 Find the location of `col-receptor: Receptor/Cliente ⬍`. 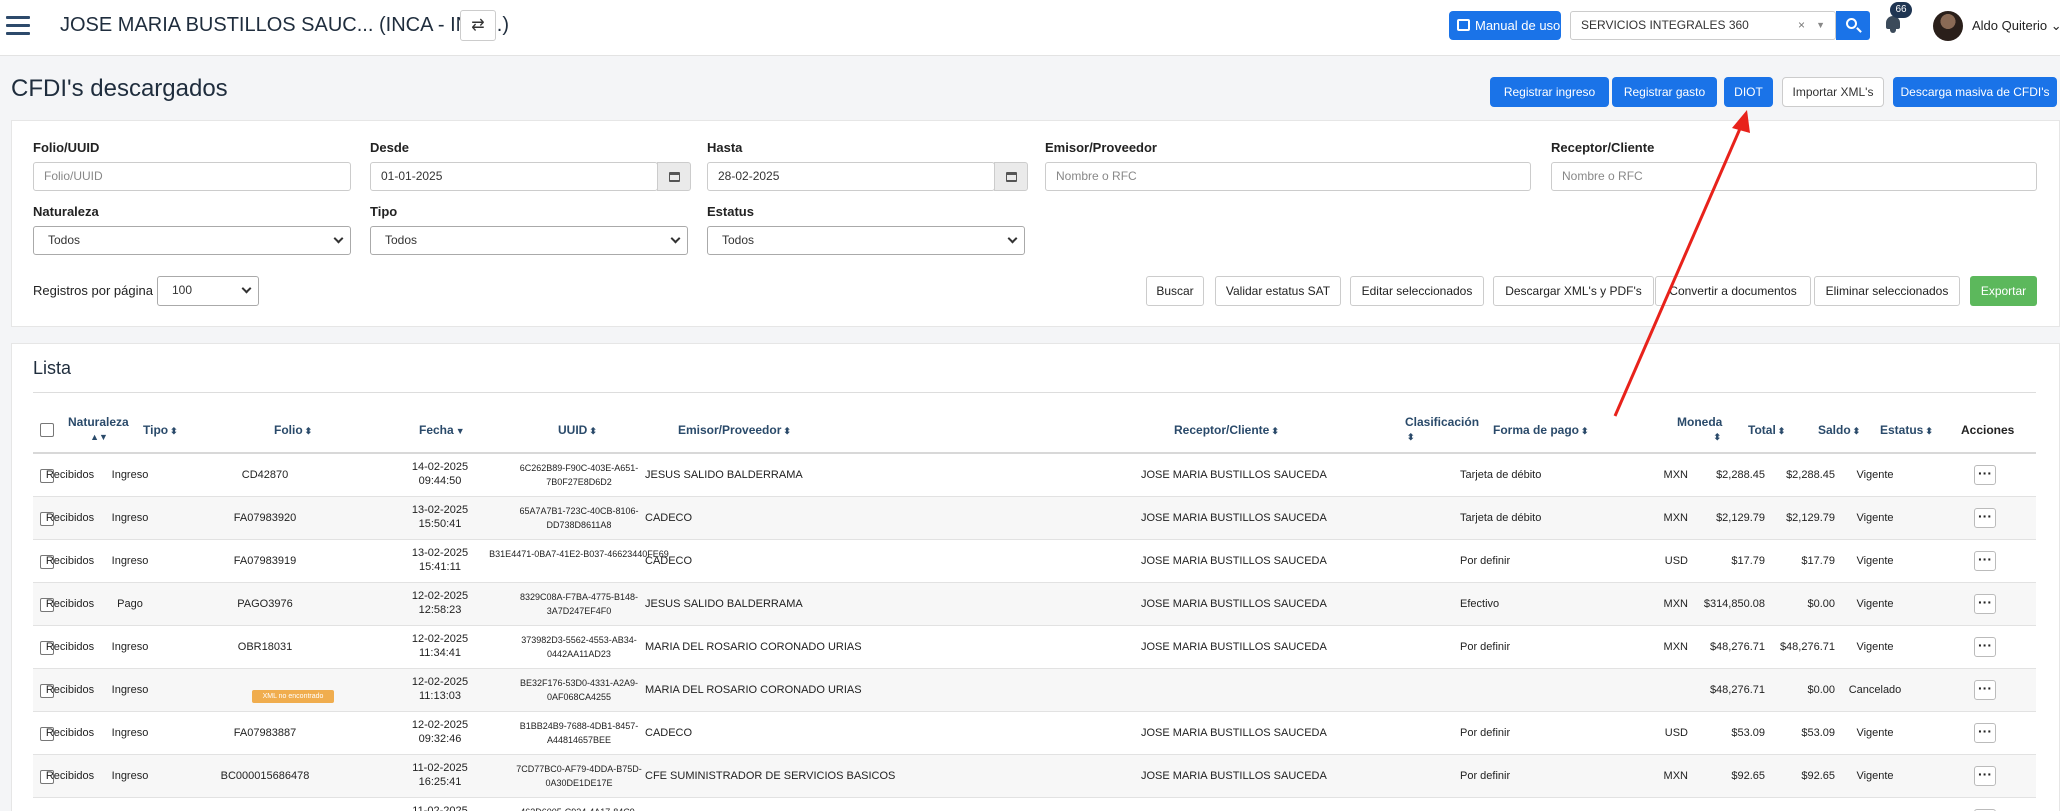

col-receptor: Receptor/Cliente ⬍ is located at coordinates (1226, 430).